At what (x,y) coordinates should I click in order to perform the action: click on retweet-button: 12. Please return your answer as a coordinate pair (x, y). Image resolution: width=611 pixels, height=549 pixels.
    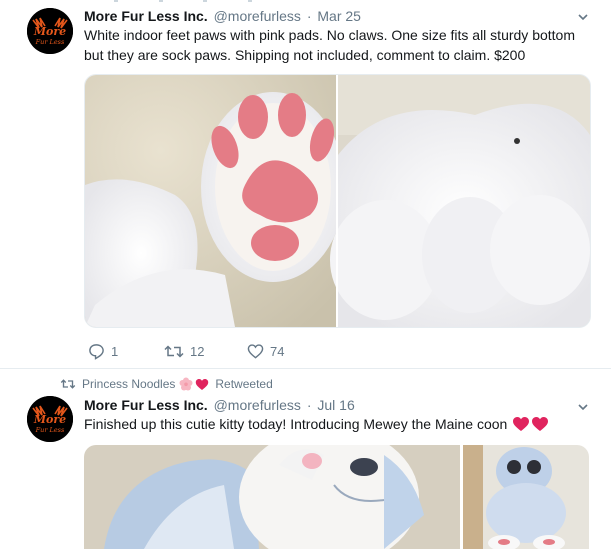
    Looking at the image, I should click on (184, 351).